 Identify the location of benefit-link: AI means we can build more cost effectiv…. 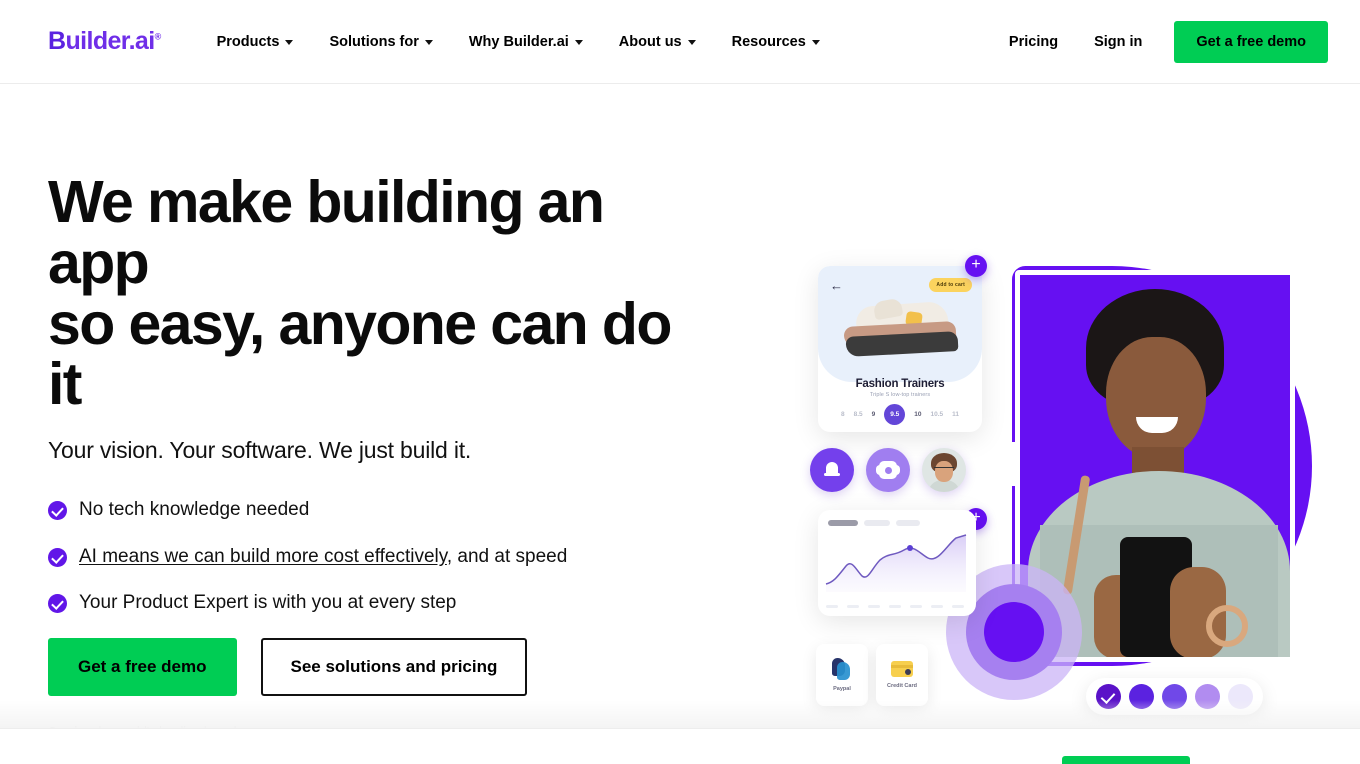
(263, 556).